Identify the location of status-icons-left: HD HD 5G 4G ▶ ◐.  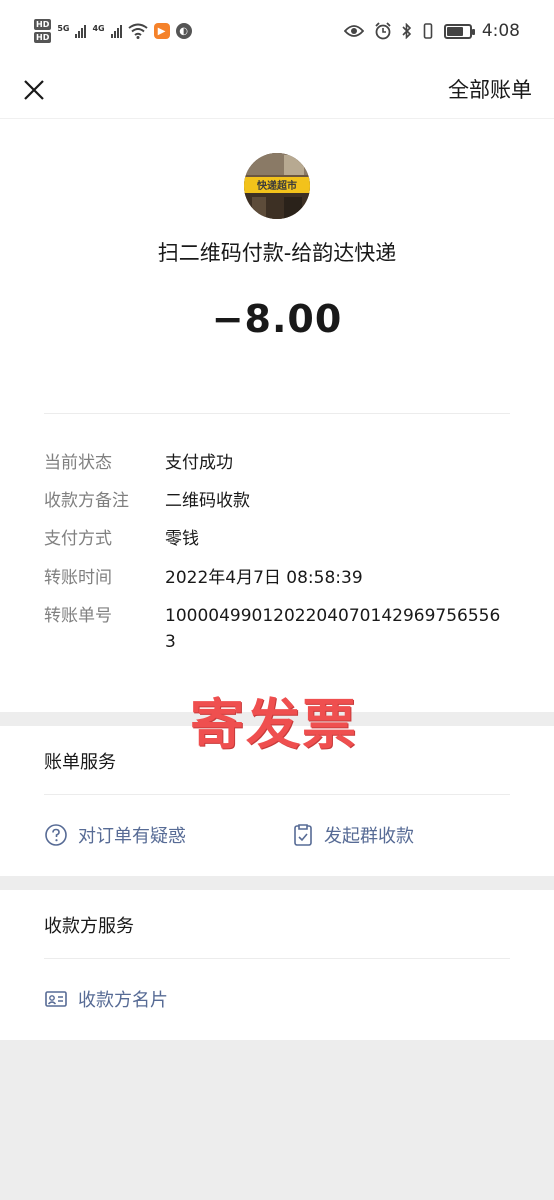
(113, 31).